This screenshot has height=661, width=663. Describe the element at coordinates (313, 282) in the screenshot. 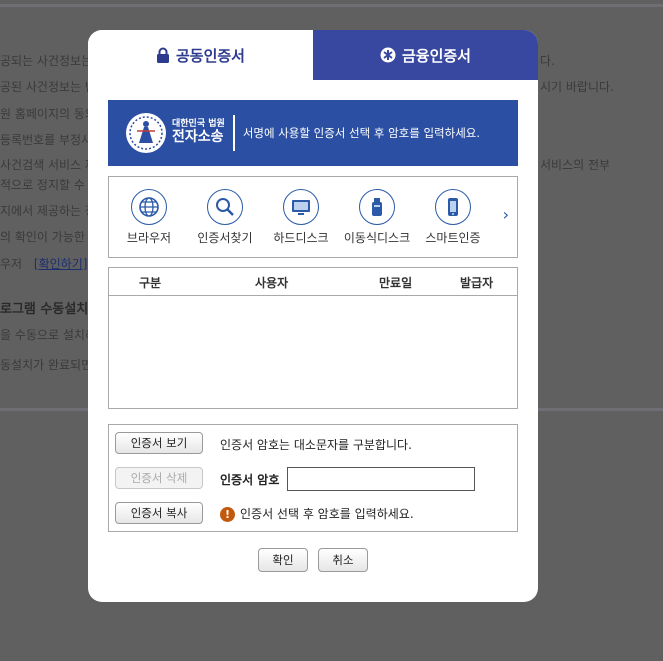

I see `table-header: 구분 사용자 만료일 발급자` at that location.